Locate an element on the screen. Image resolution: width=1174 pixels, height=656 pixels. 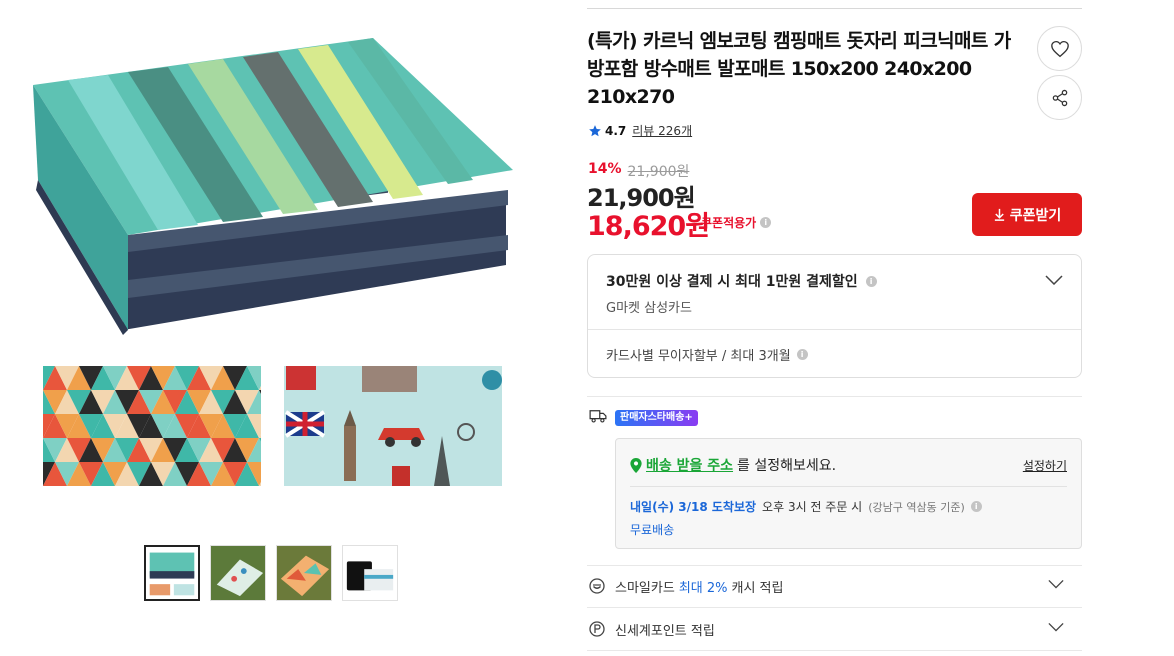
rating-summary: 4.7 리뷰 226개 is located at coordinates (640, 130).